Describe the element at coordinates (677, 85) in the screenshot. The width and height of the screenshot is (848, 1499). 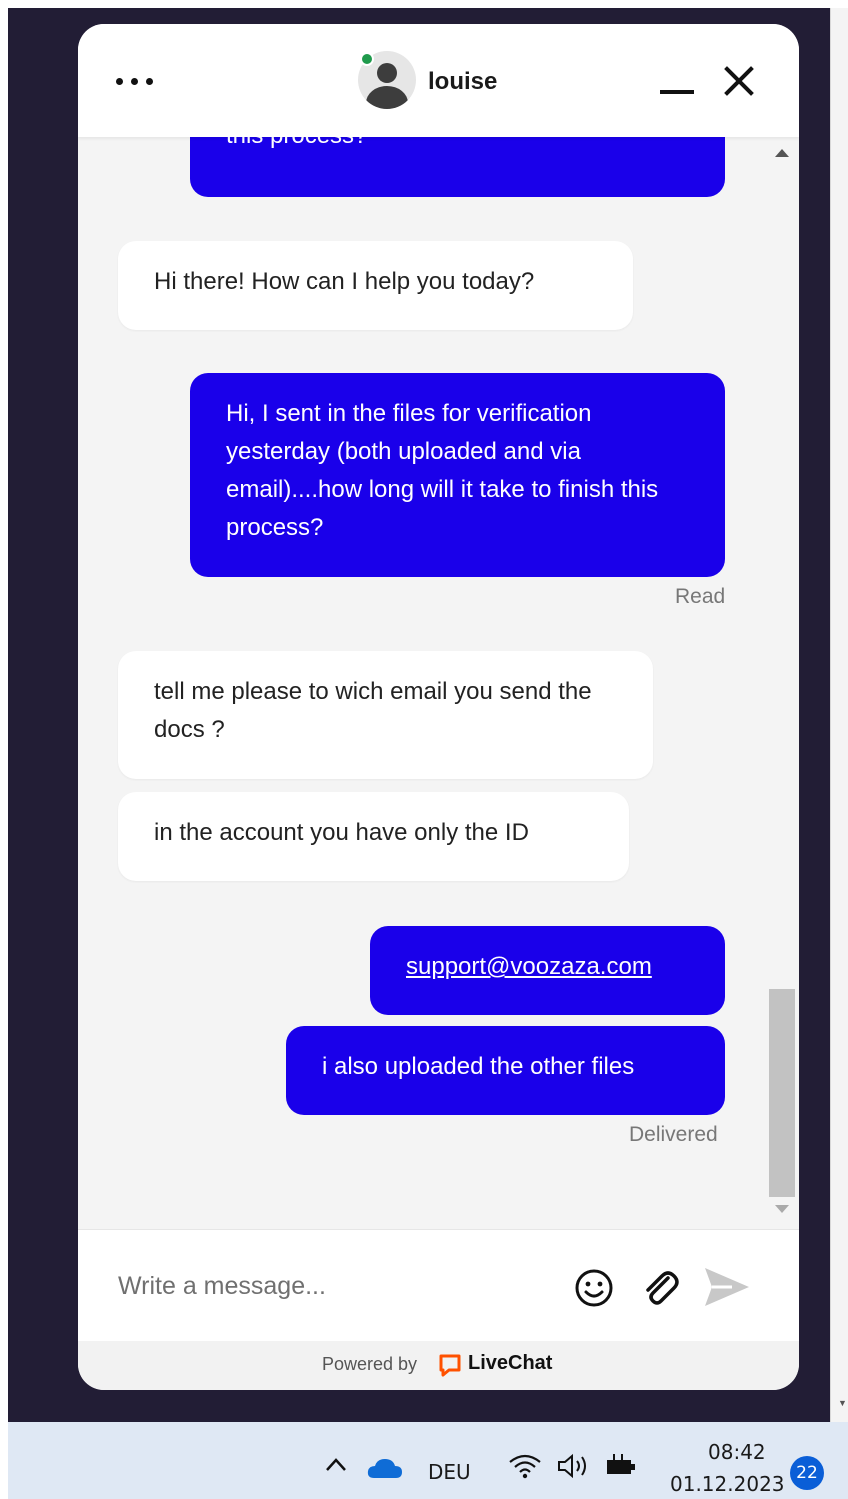
I see `minimize-icon` at that location.